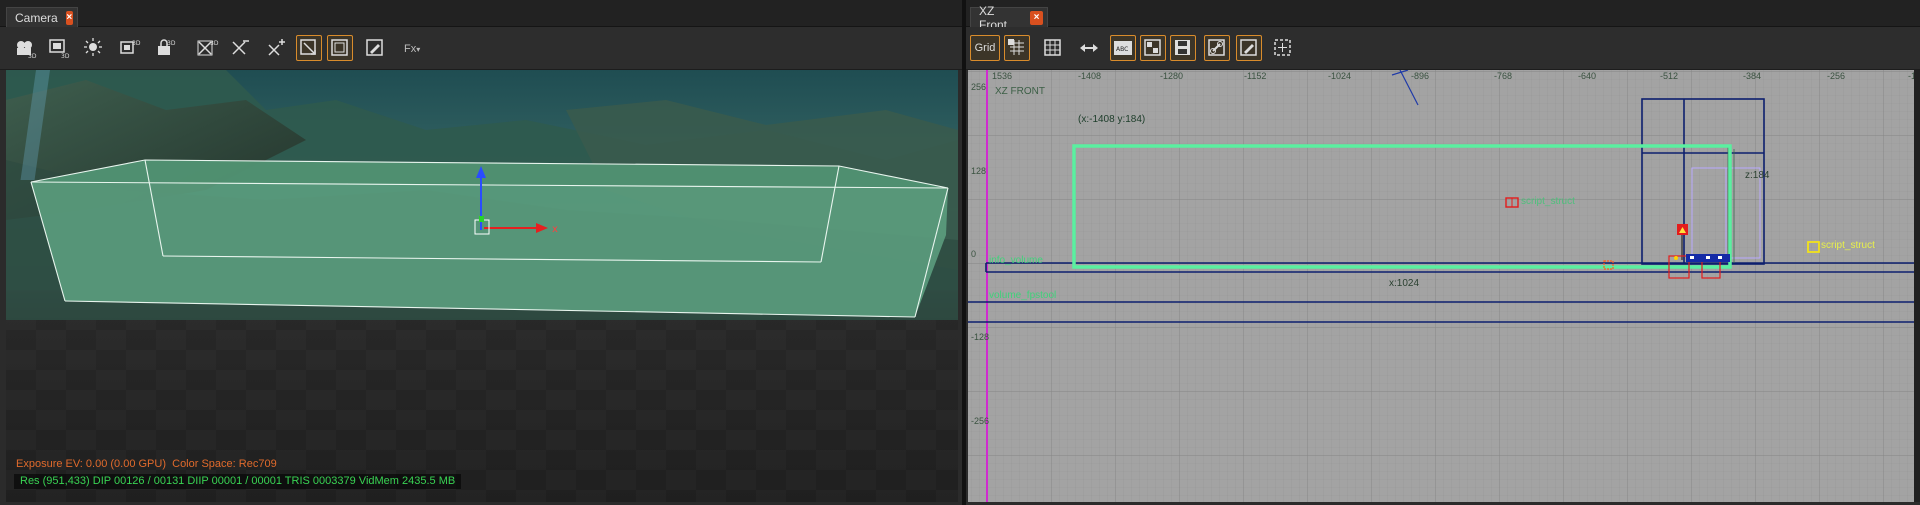 The image size is (1920, 505). I want to click on y-ruler-tick: 256, so click(979, 87).